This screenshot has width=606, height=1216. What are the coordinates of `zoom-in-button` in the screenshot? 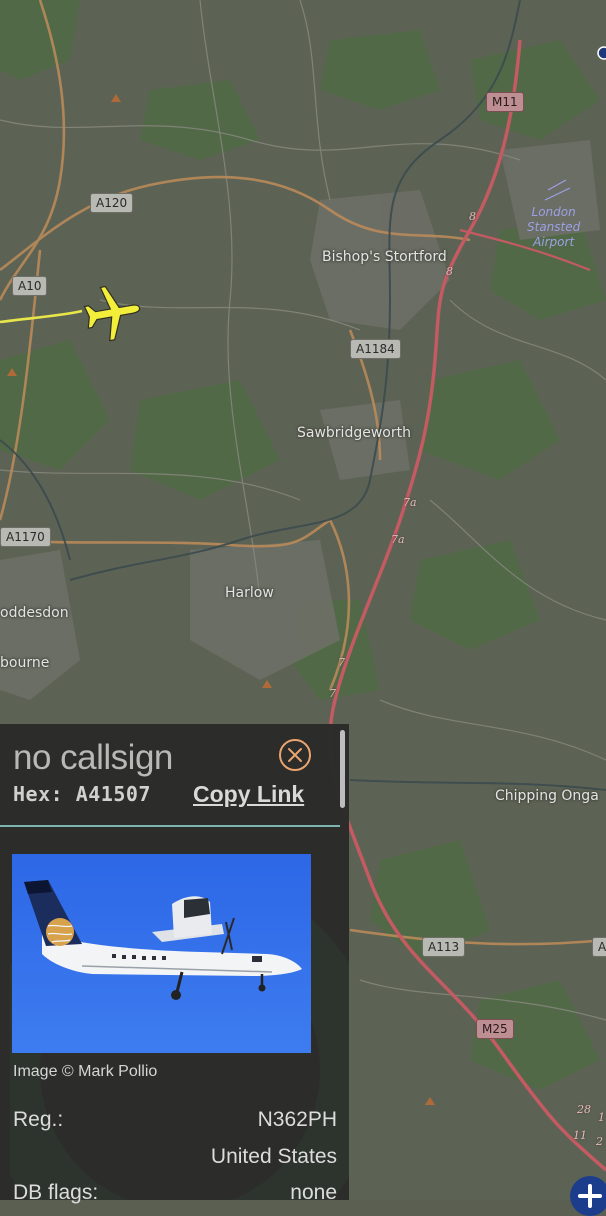 It's located at (588, 1196).